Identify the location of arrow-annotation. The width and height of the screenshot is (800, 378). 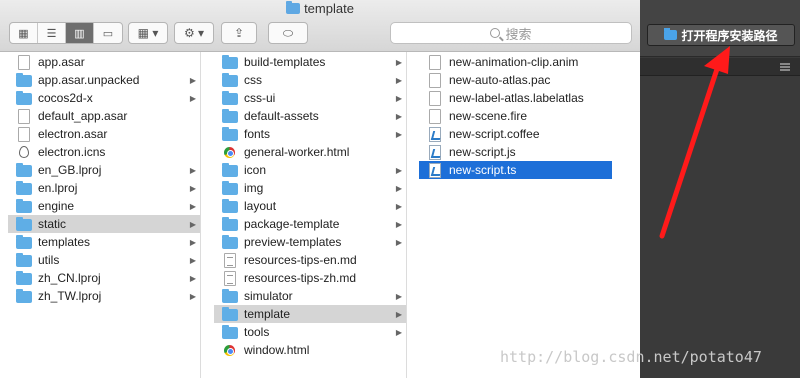
(694, 142).